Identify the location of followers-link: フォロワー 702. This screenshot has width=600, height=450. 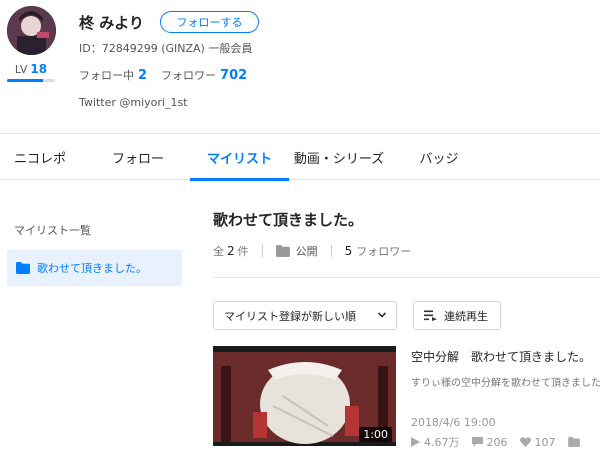
(204, 75).